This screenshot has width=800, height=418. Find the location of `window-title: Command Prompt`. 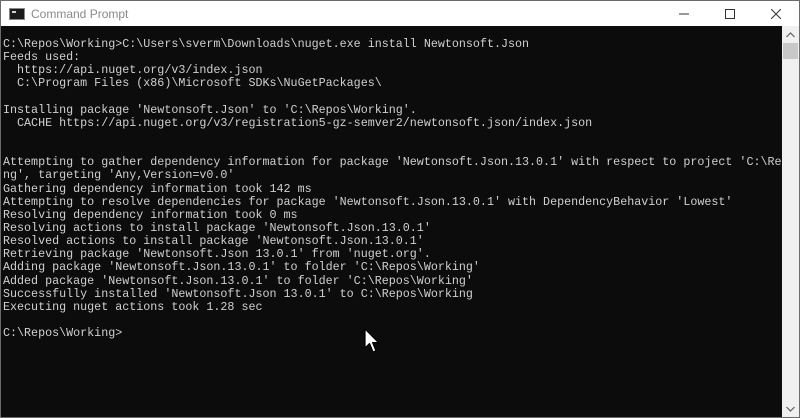

window-title: Command Prompt is located at coordinates (80, 13).